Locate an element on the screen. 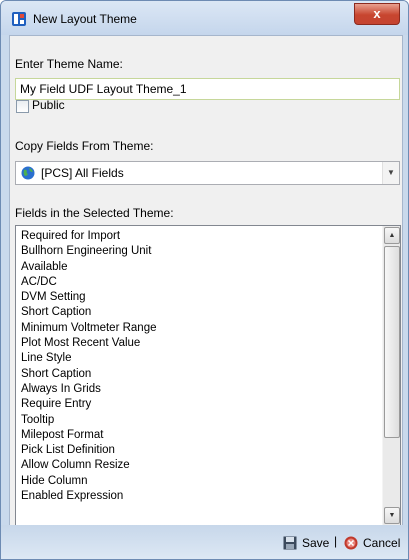  scroll-up-icon: ▲ is located at coordinates (392, 235).